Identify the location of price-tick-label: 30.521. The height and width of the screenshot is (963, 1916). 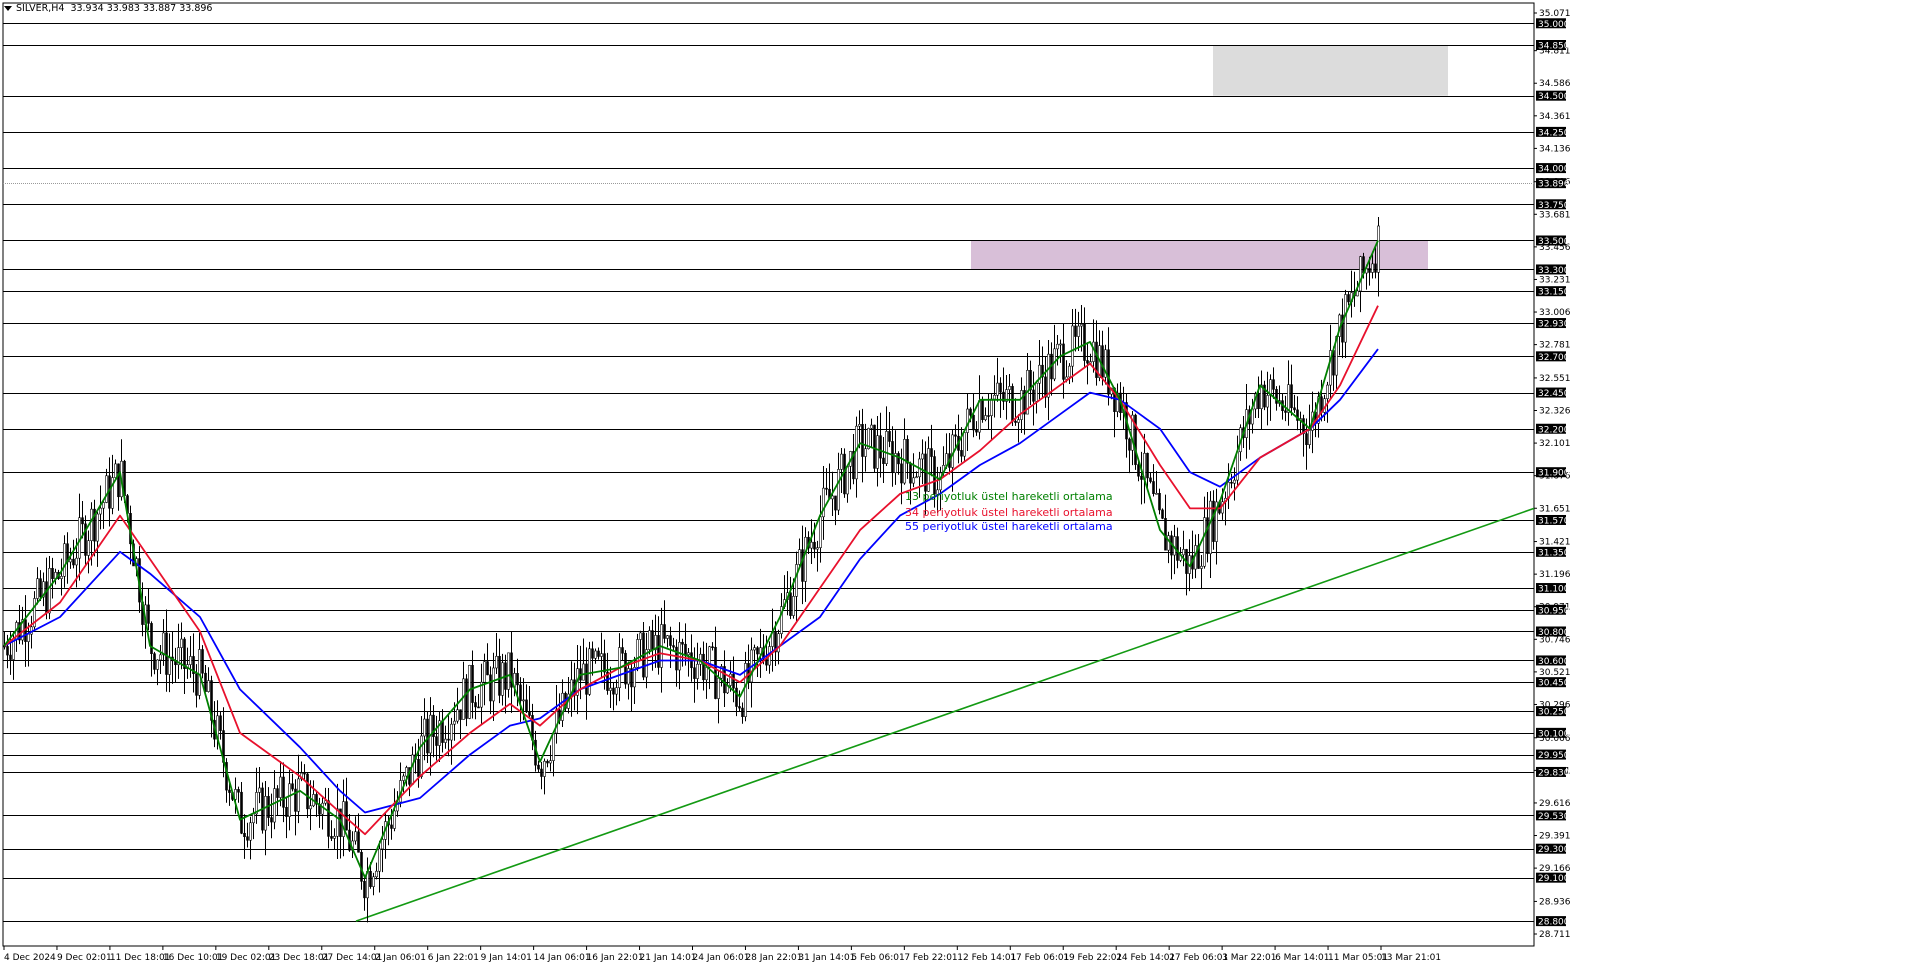
(1555, 673).